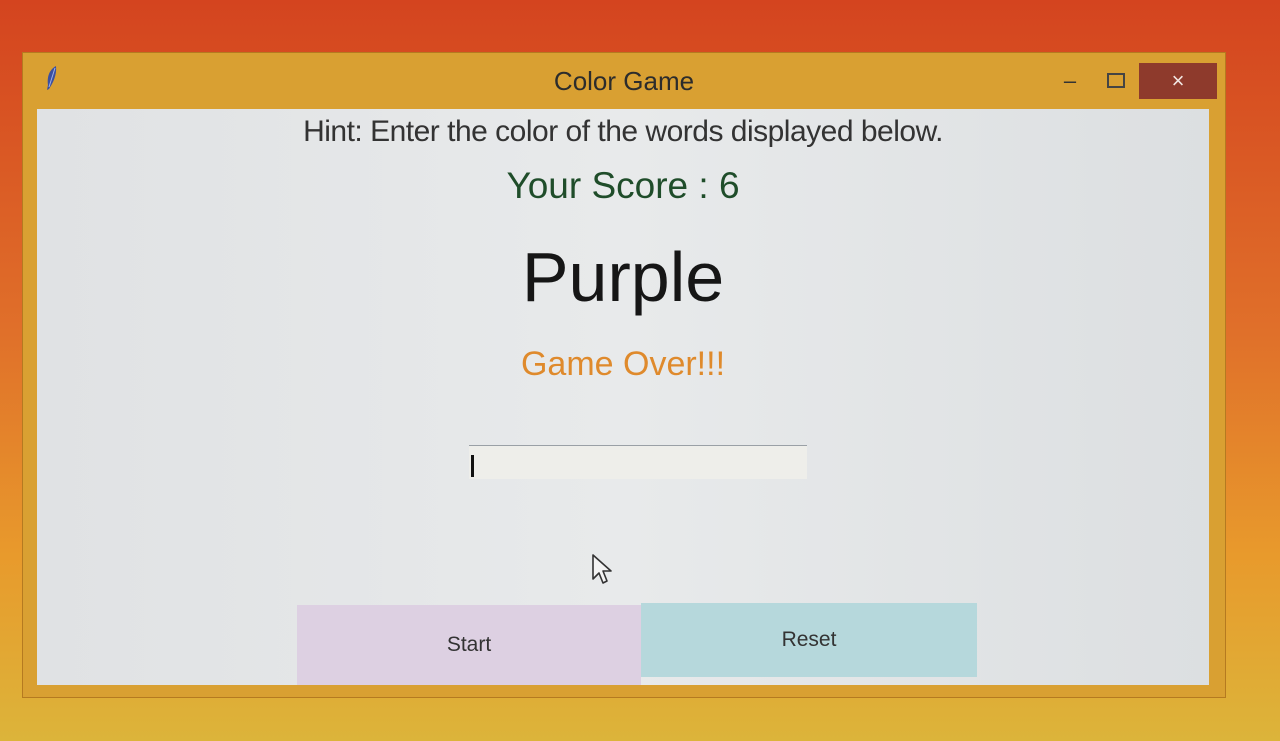  Describe the element at coordinates (623, 185) in the screenshot. I see `score-label: Your Score : 6` at that location.